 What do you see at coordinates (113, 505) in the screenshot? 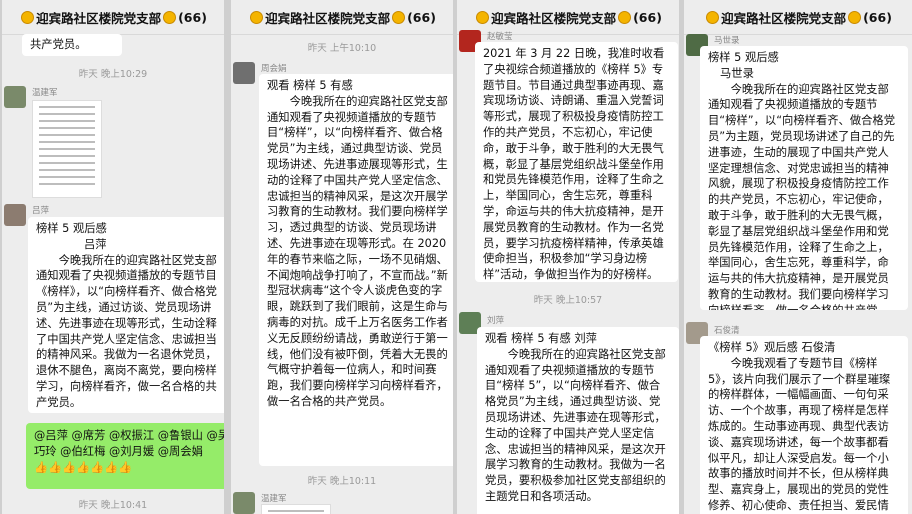
I see `timestamp: 昨天 晚上10:41` at bounding box center [113, 505].